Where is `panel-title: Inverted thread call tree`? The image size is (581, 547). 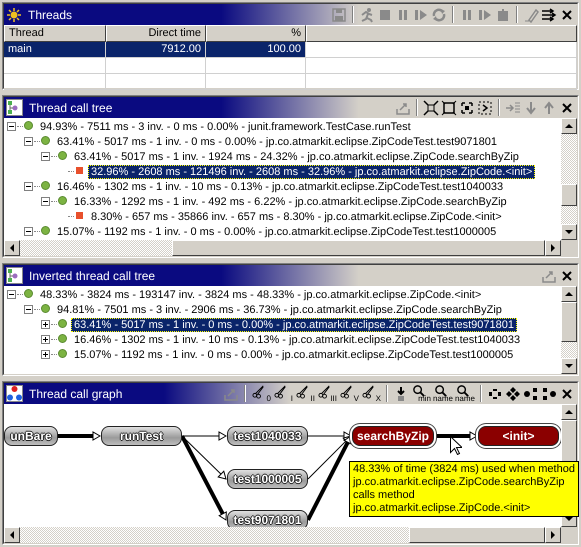 panel-title: Inverted thread call tree is located at coordinates (92, 275).